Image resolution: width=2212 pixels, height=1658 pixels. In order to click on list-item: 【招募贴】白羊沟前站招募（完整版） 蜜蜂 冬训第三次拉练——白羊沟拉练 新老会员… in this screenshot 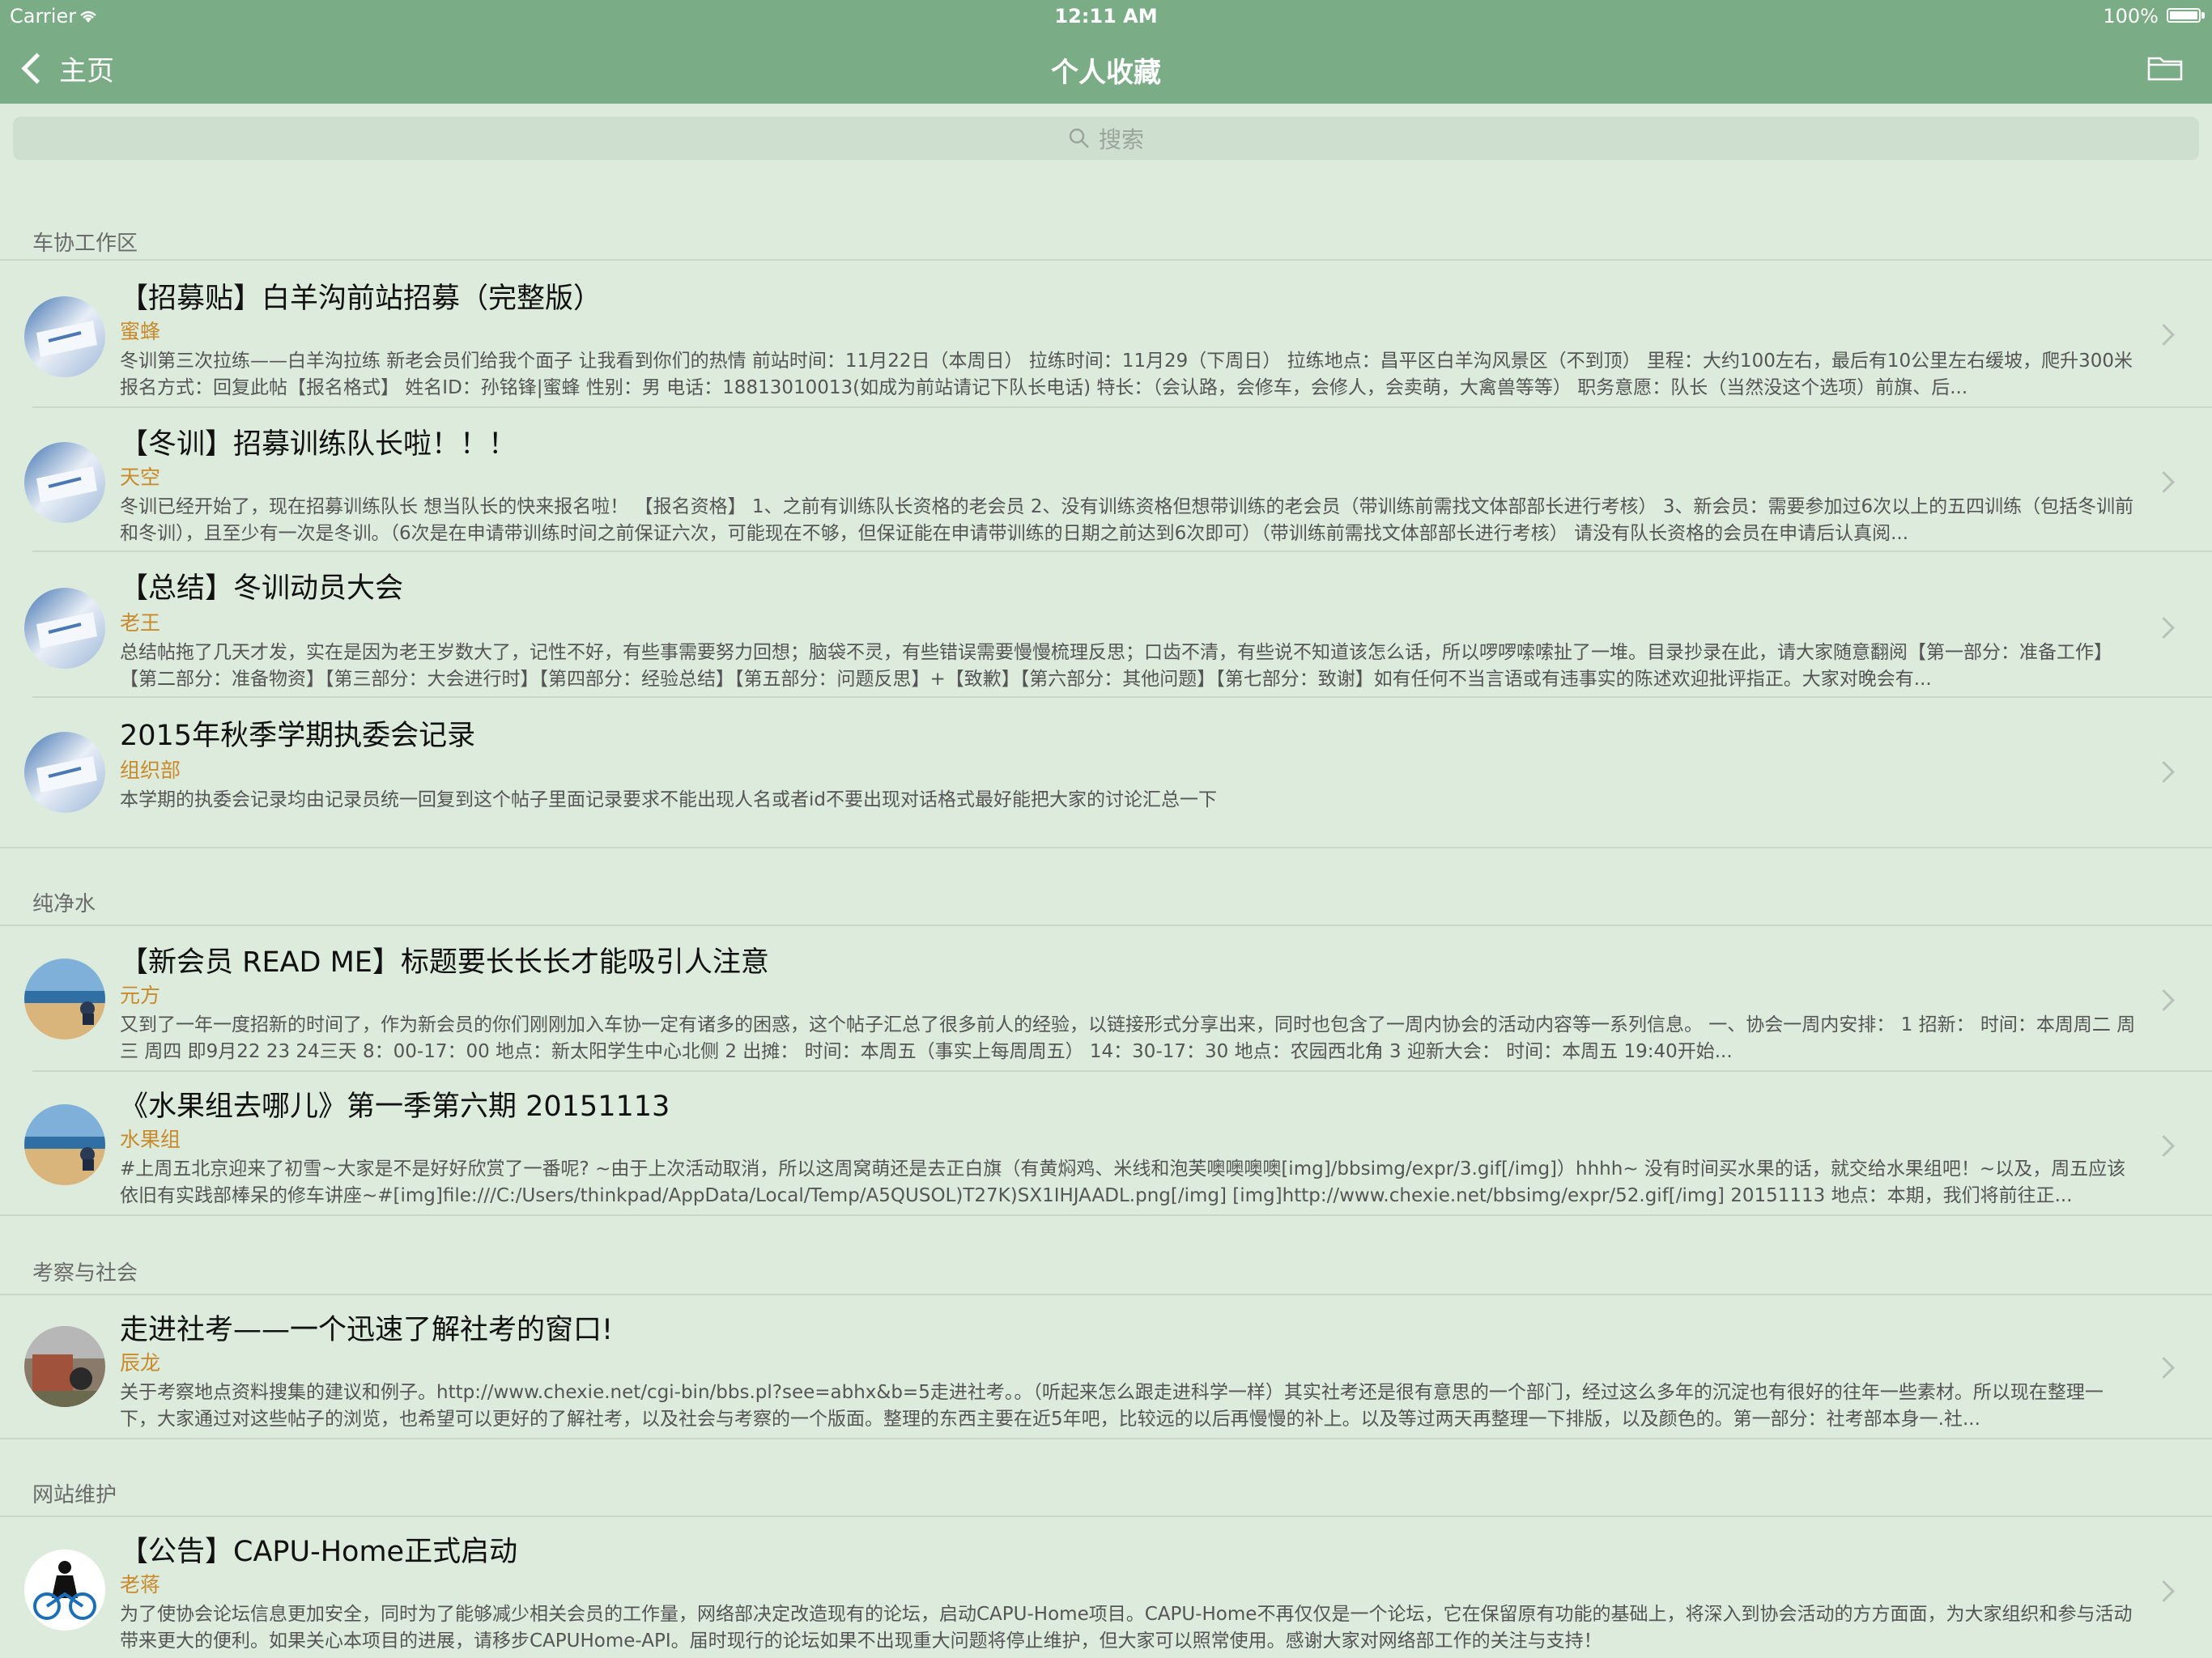, I will do `click(1106, 333)`.